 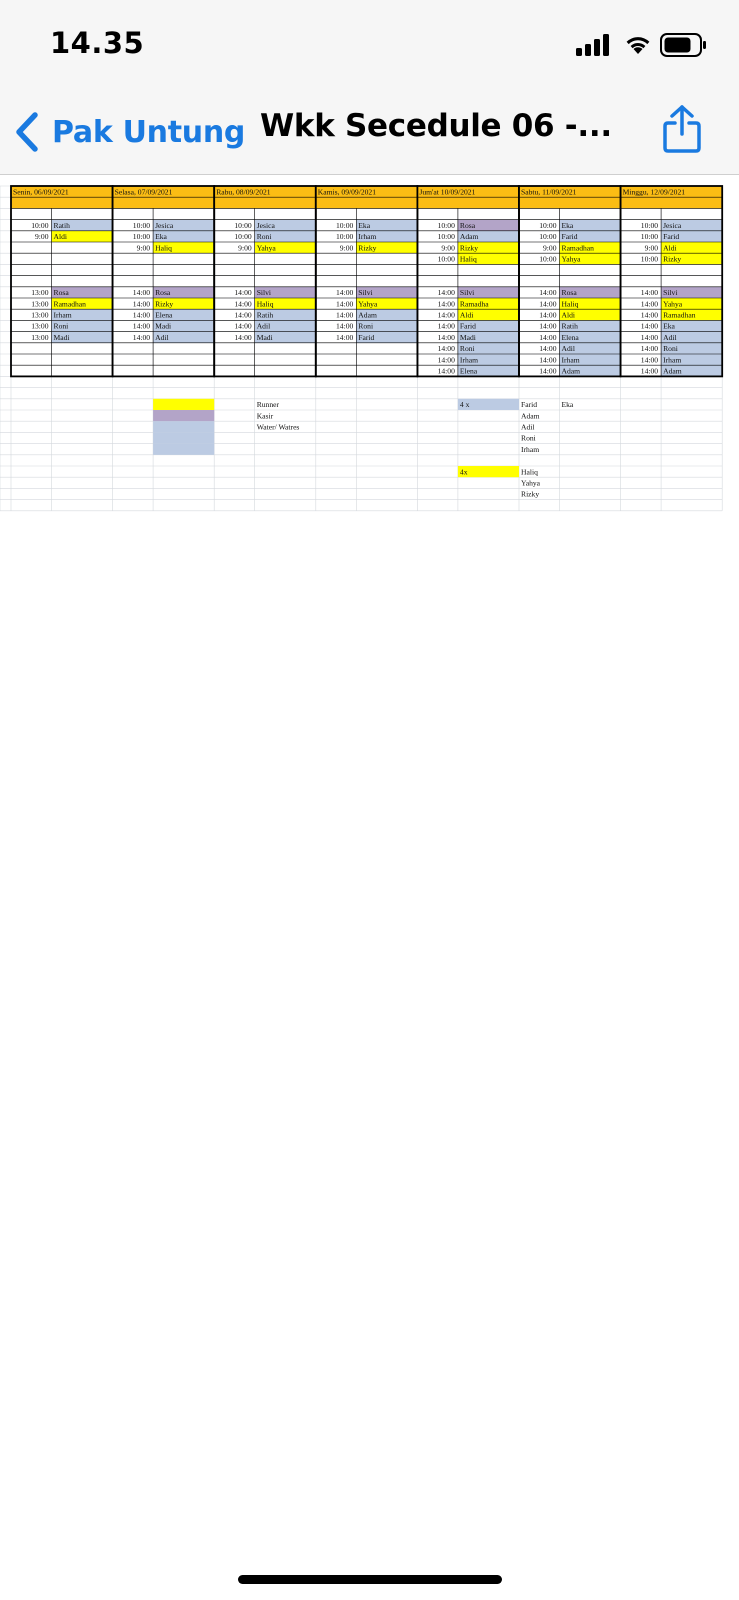 What do you see at coordinates (529, 404) in the screenshot?
I see `note-name: Farid` at bounding box center [529, 404].